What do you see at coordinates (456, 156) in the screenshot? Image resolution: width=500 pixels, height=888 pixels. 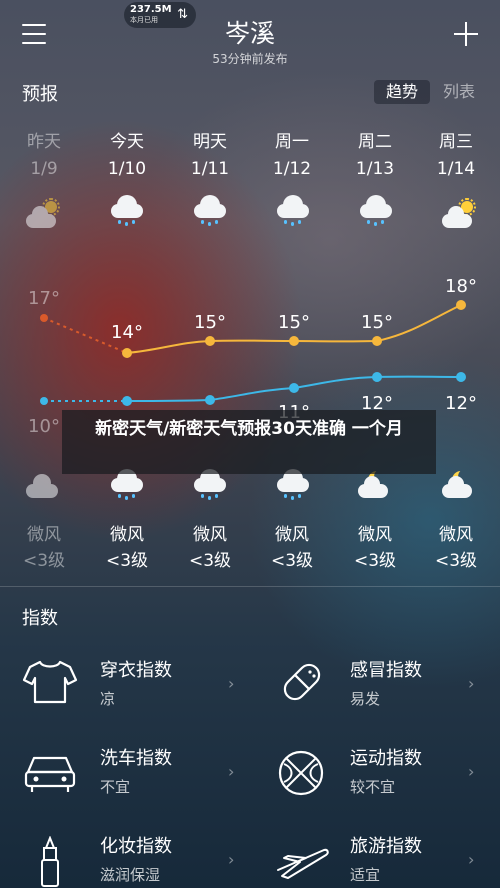 I see `day-column: 周三 1/14` at bounding box center [456, 156].